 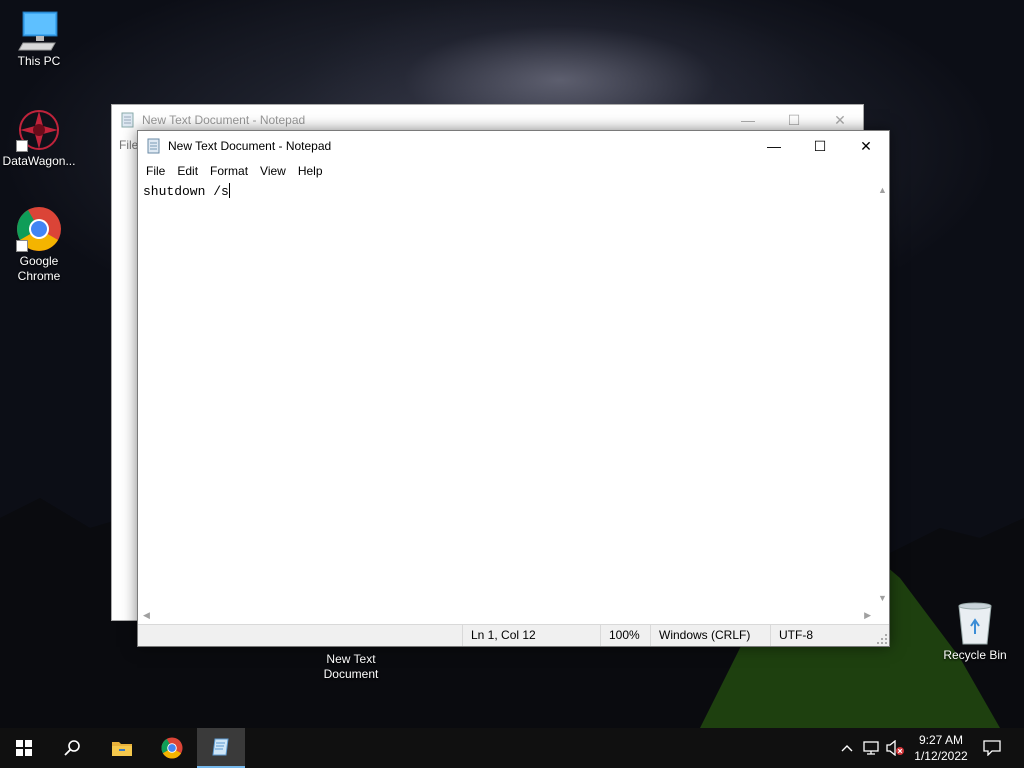 I want to click on status-spacer, so click(x=300, y=635).